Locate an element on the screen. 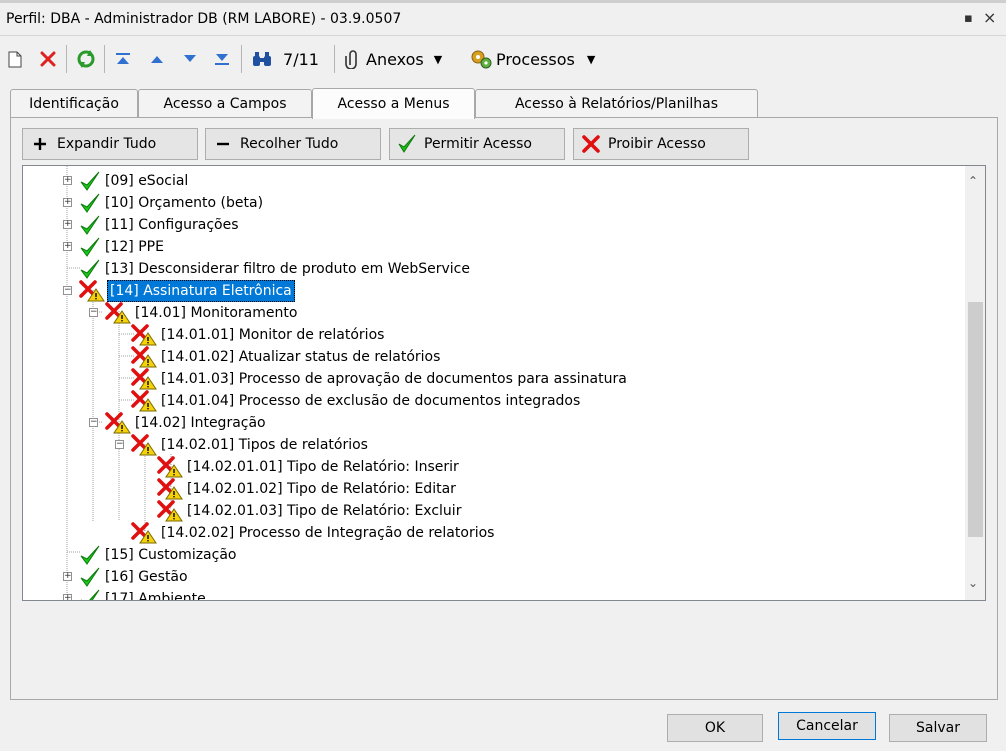 The image size is (1006, 751). new-record-button is located at coordinates (15, 59).